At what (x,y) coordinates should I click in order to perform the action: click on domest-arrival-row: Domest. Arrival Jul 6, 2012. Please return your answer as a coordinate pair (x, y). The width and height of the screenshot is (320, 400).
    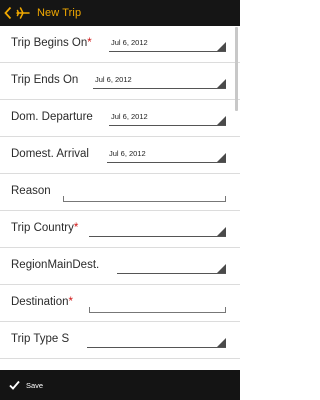
    Looking at the image, I should click on (120, 155).